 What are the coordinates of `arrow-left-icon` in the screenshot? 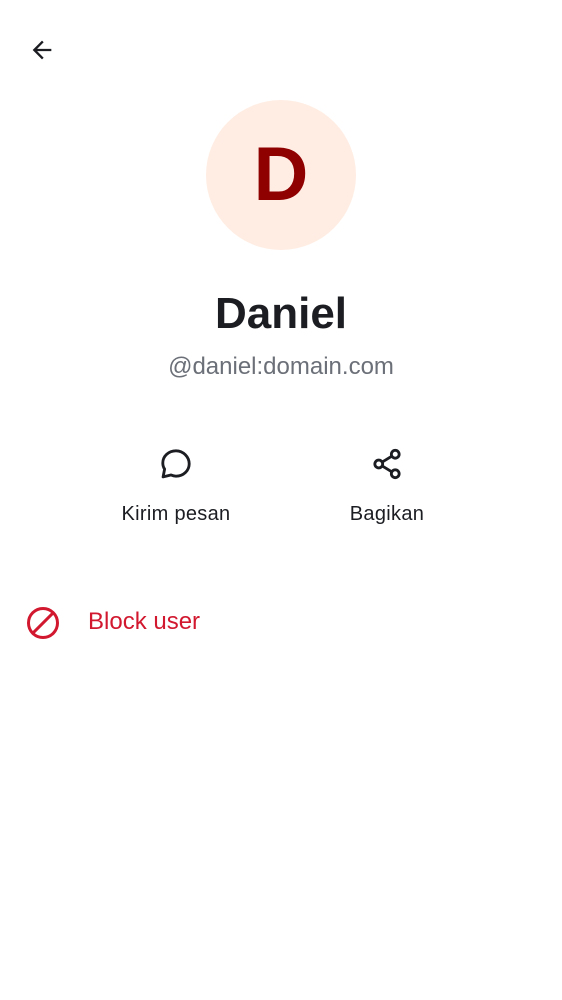 It's located at (42, 50).